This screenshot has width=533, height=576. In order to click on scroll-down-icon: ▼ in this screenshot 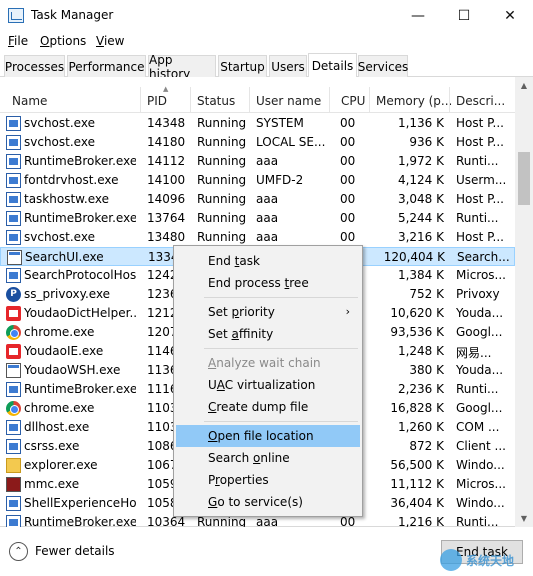, I will do `click(524, 518)`.